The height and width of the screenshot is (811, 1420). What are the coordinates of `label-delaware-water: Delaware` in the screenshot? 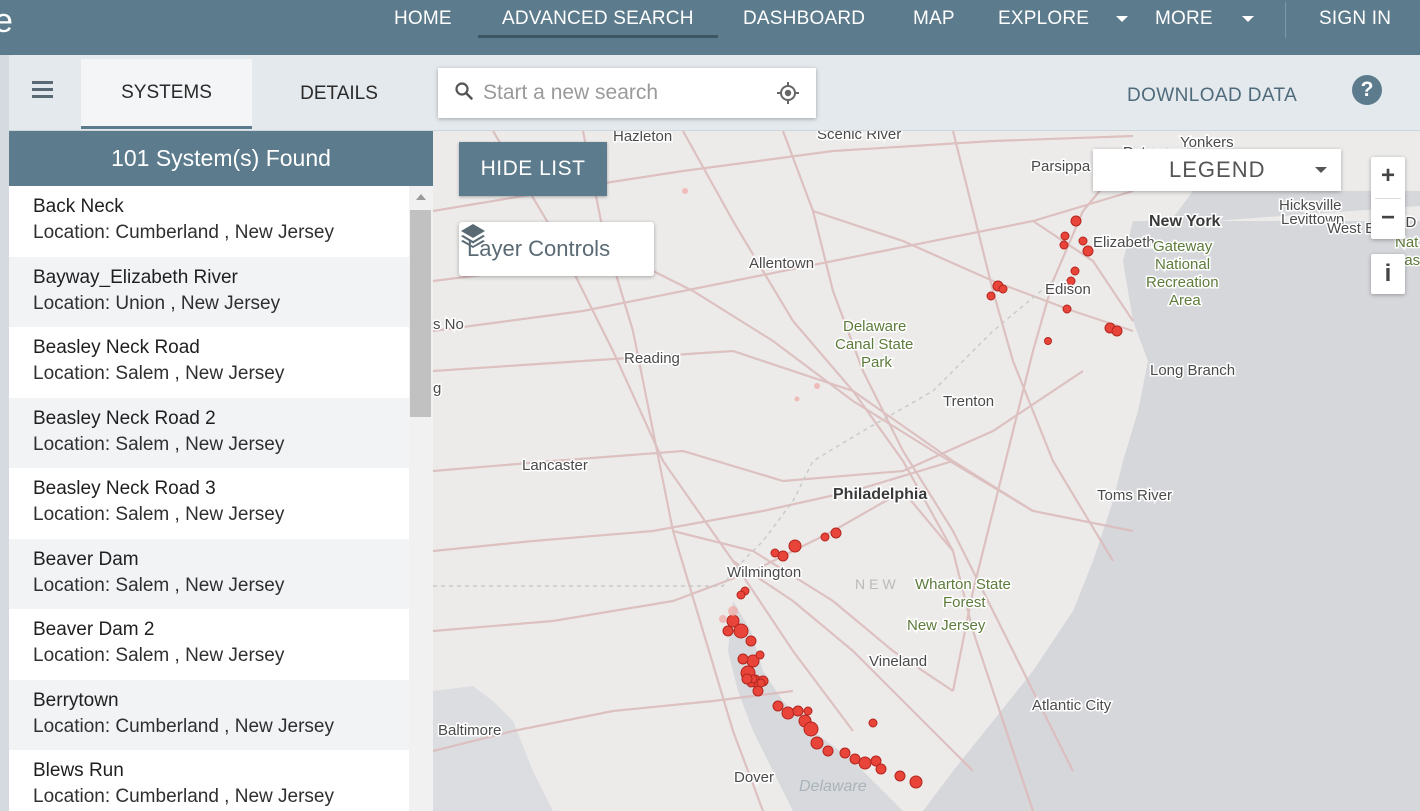 It's located at (833, 786).